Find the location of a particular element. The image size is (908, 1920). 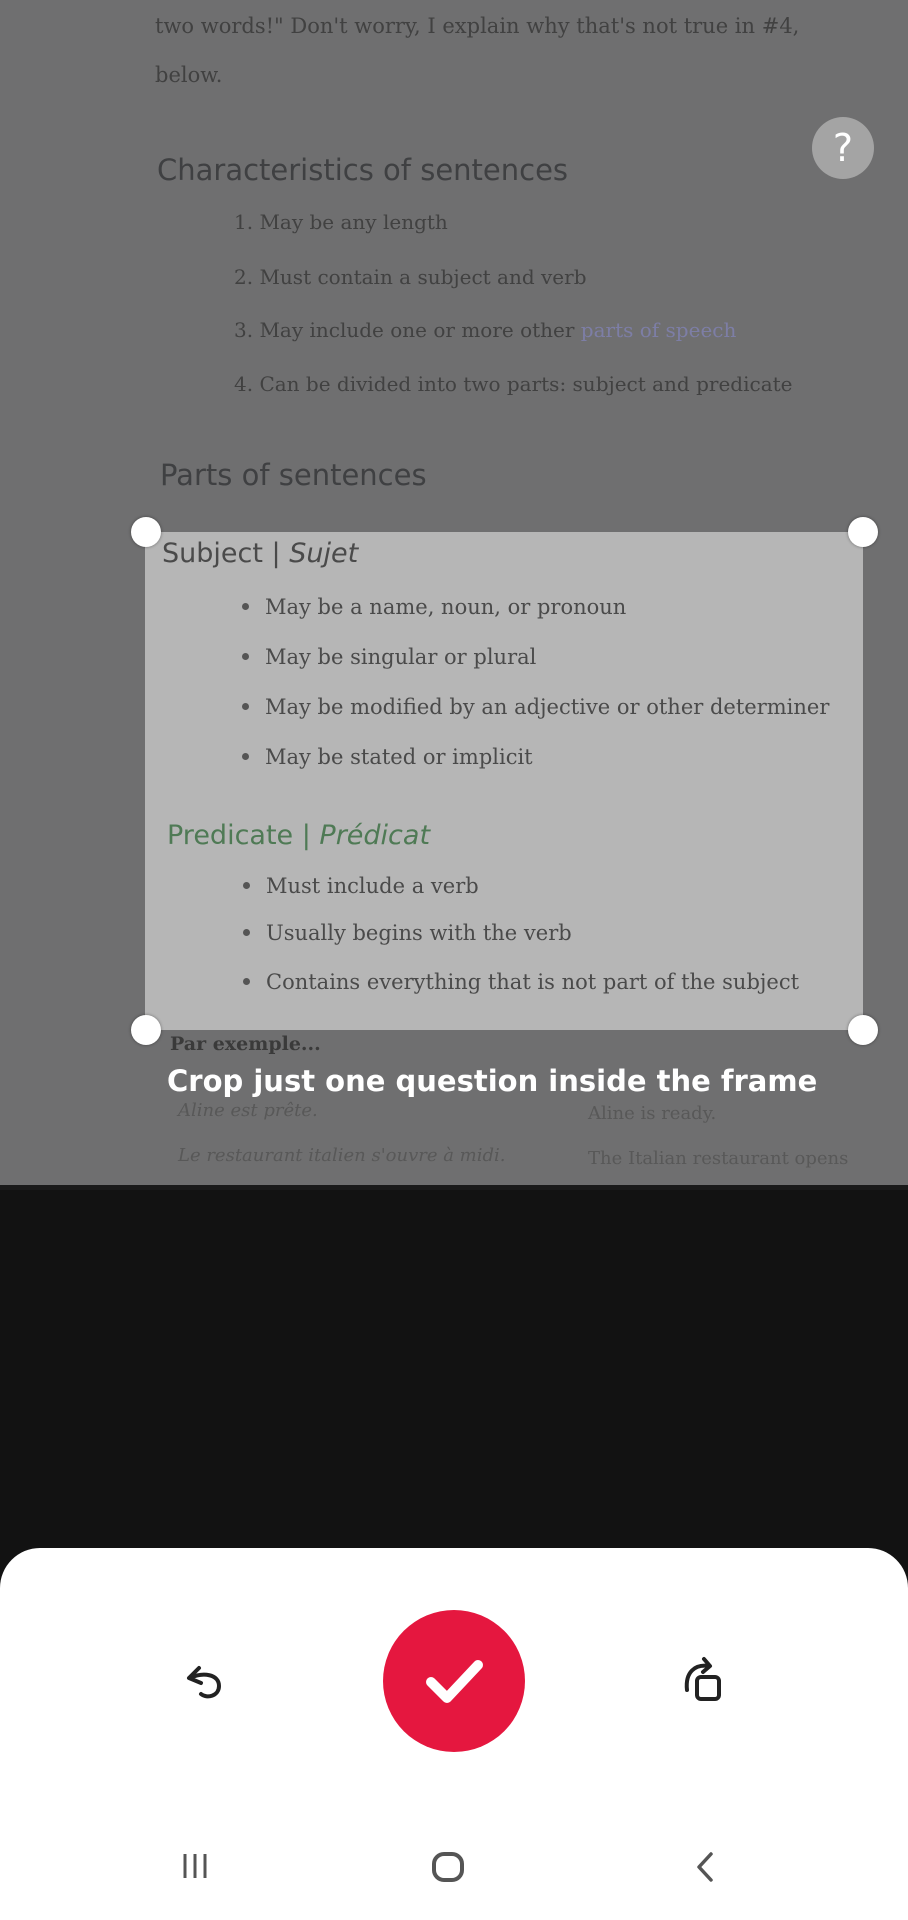

recent-apps-button is located at coordinates (195, 1866).